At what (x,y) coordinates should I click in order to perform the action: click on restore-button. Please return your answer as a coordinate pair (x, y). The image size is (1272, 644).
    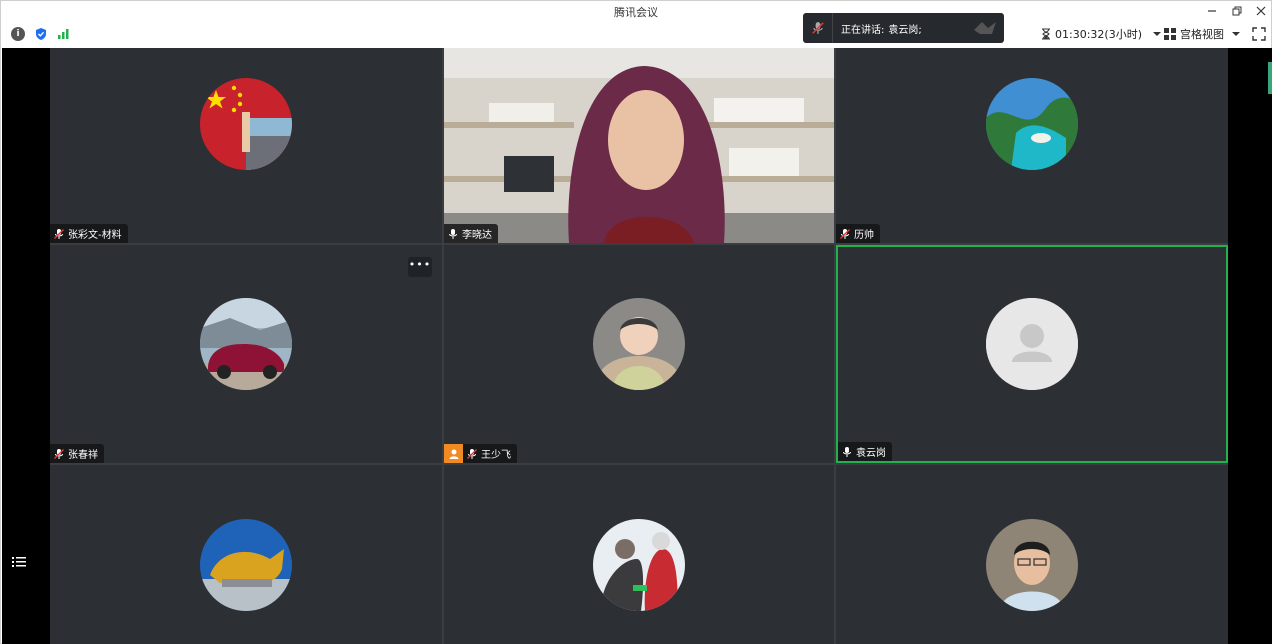
    Looking at the image, I should click on (1237, 11).